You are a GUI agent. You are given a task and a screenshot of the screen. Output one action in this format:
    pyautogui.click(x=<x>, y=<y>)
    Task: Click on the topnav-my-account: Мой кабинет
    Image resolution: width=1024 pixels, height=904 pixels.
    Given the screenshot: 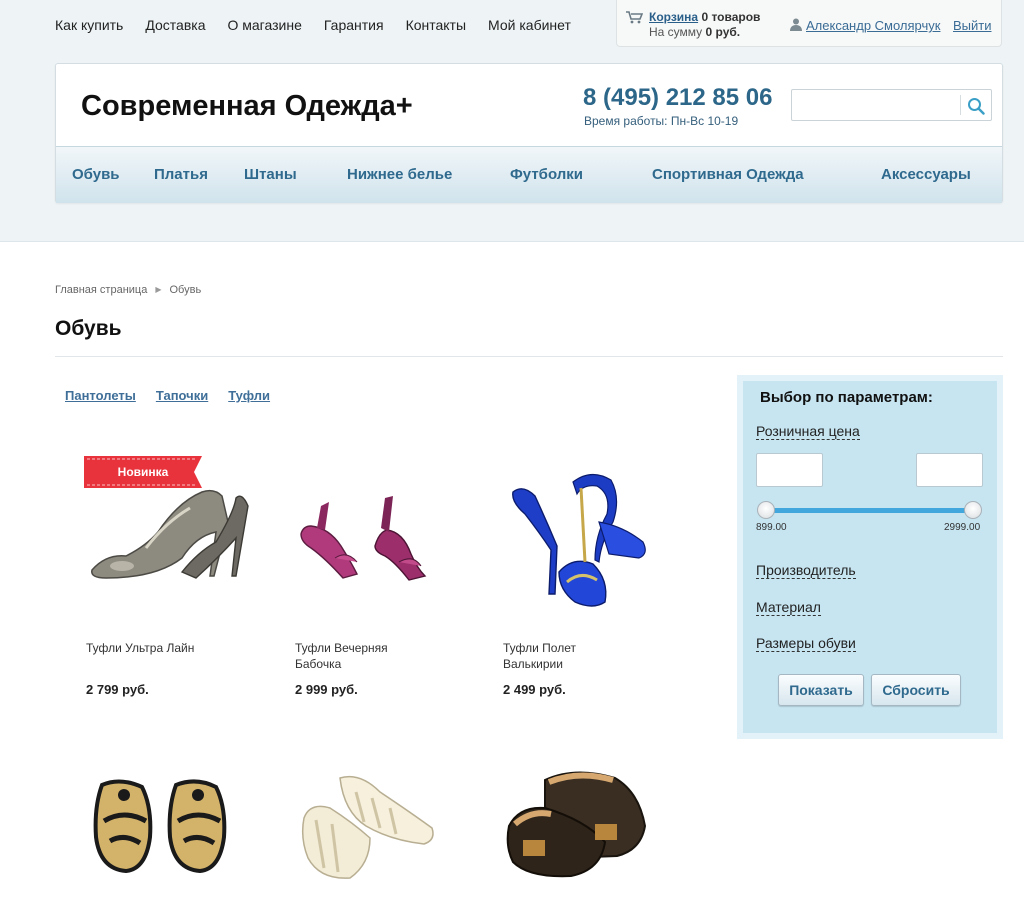 What is the action you would take?
    pyautogui.click(x=529, y=25)
    